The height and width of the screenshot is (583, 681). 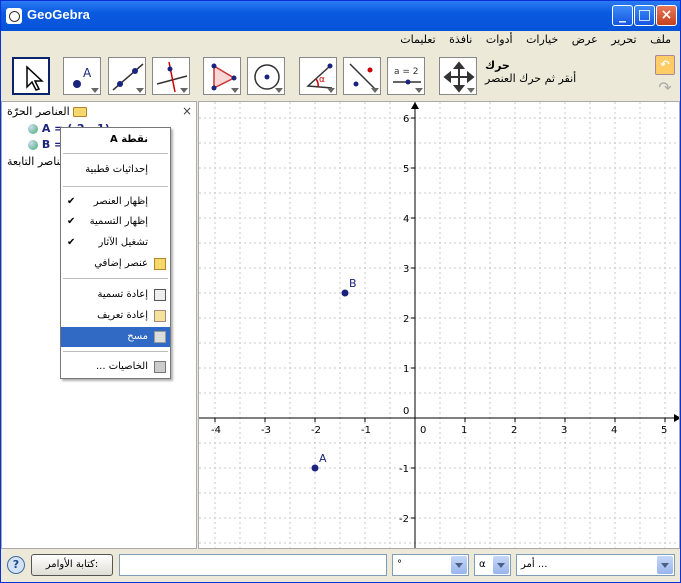 I want to click on menu-item-polar-coords: إحداثيات قطبية, so click(x=115, y=170).